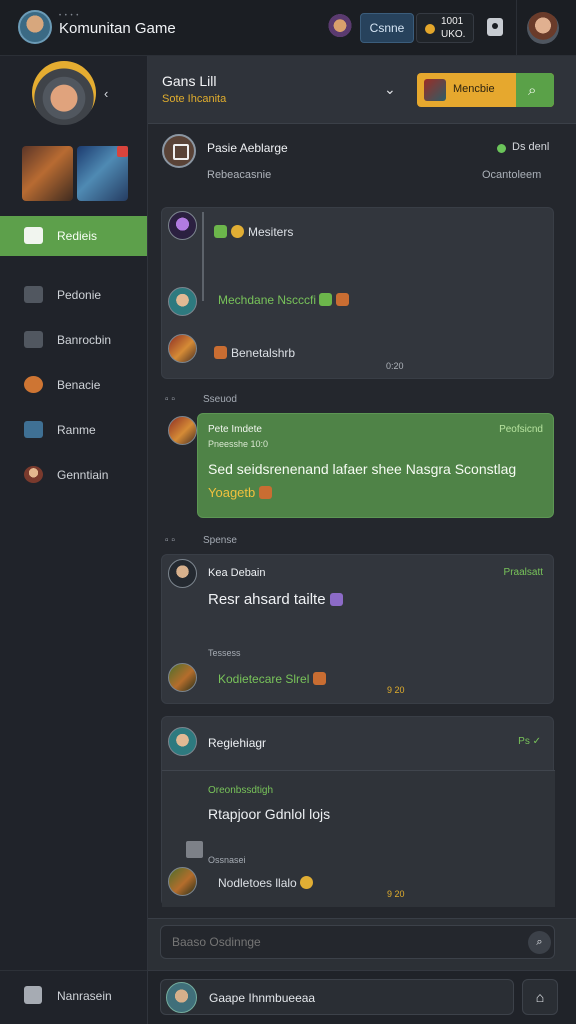 The width and height of the screenshot is (576, 1024). I want to click on search-icon: ⌕, so click(532, 90).